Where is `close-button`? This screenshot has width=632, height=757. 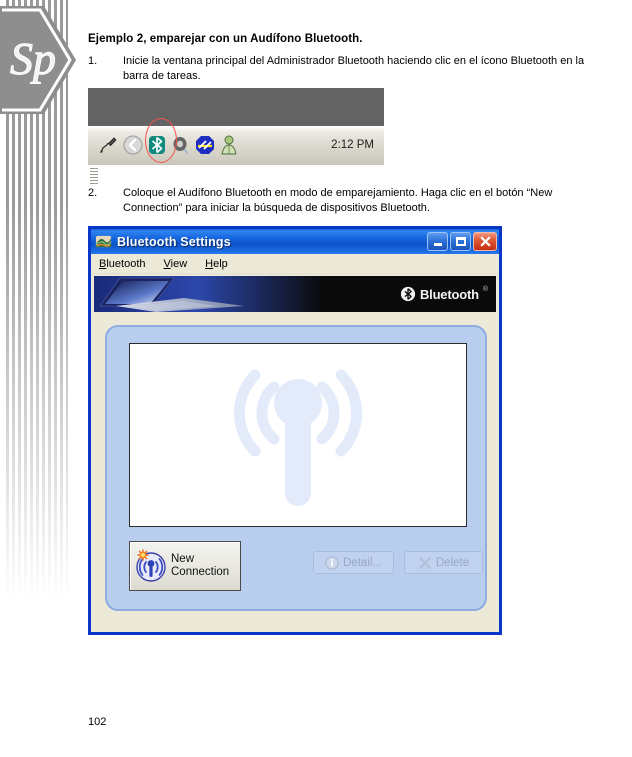 close-button is located at coordinates (485, 241).